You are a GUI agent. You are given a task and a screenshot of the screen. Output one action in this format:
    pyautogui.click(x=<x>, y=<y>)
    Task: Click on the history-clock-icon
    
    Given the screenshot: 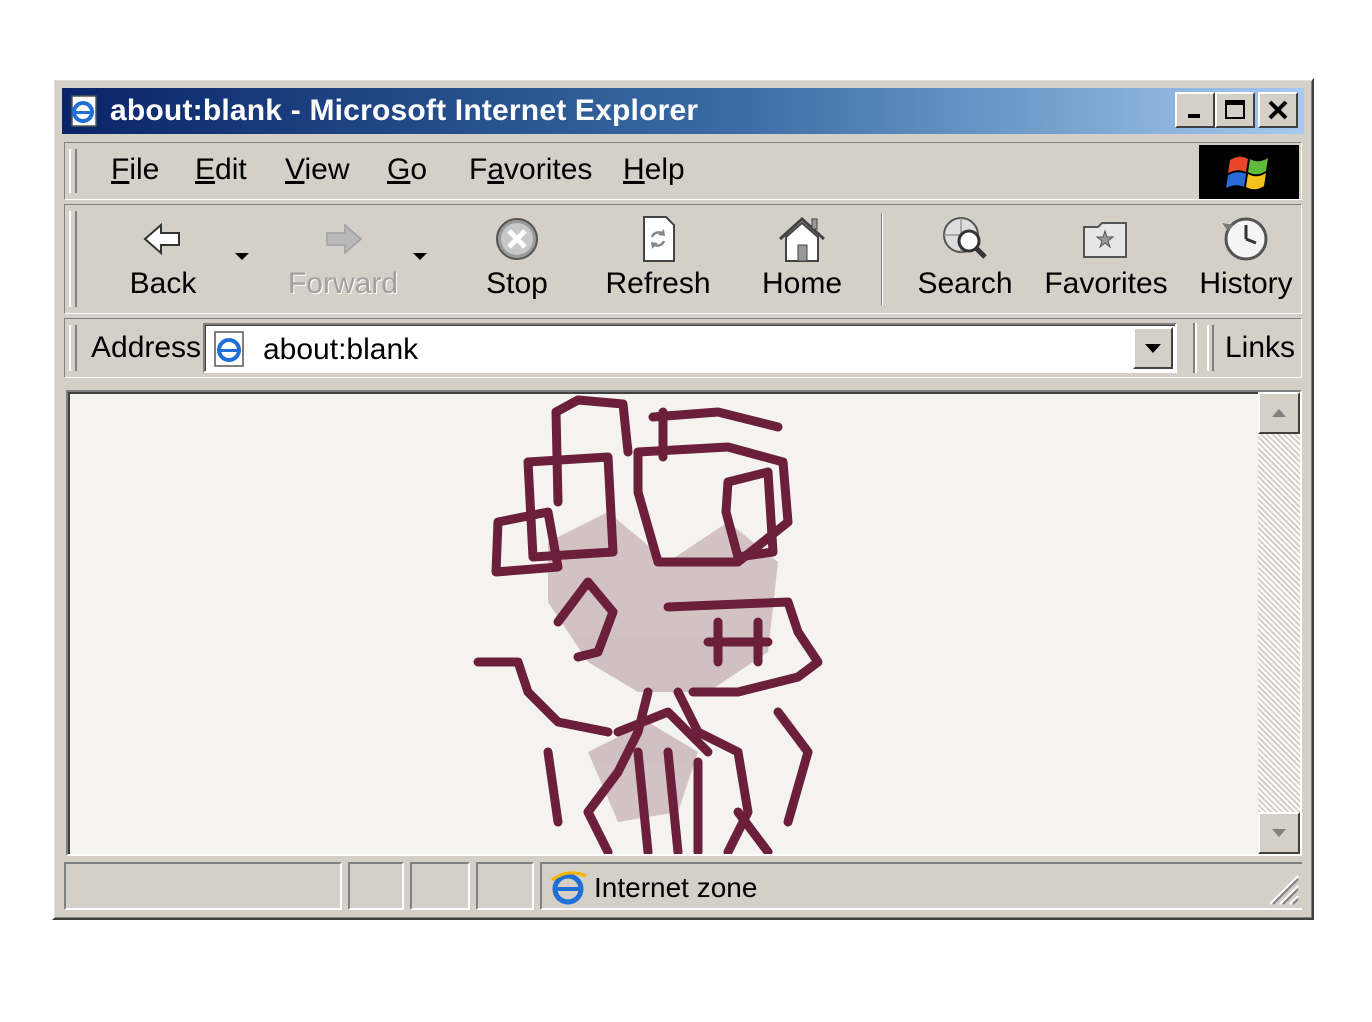 What is the action you would take?
    pyautogui.click(x=1245, y=239)
    